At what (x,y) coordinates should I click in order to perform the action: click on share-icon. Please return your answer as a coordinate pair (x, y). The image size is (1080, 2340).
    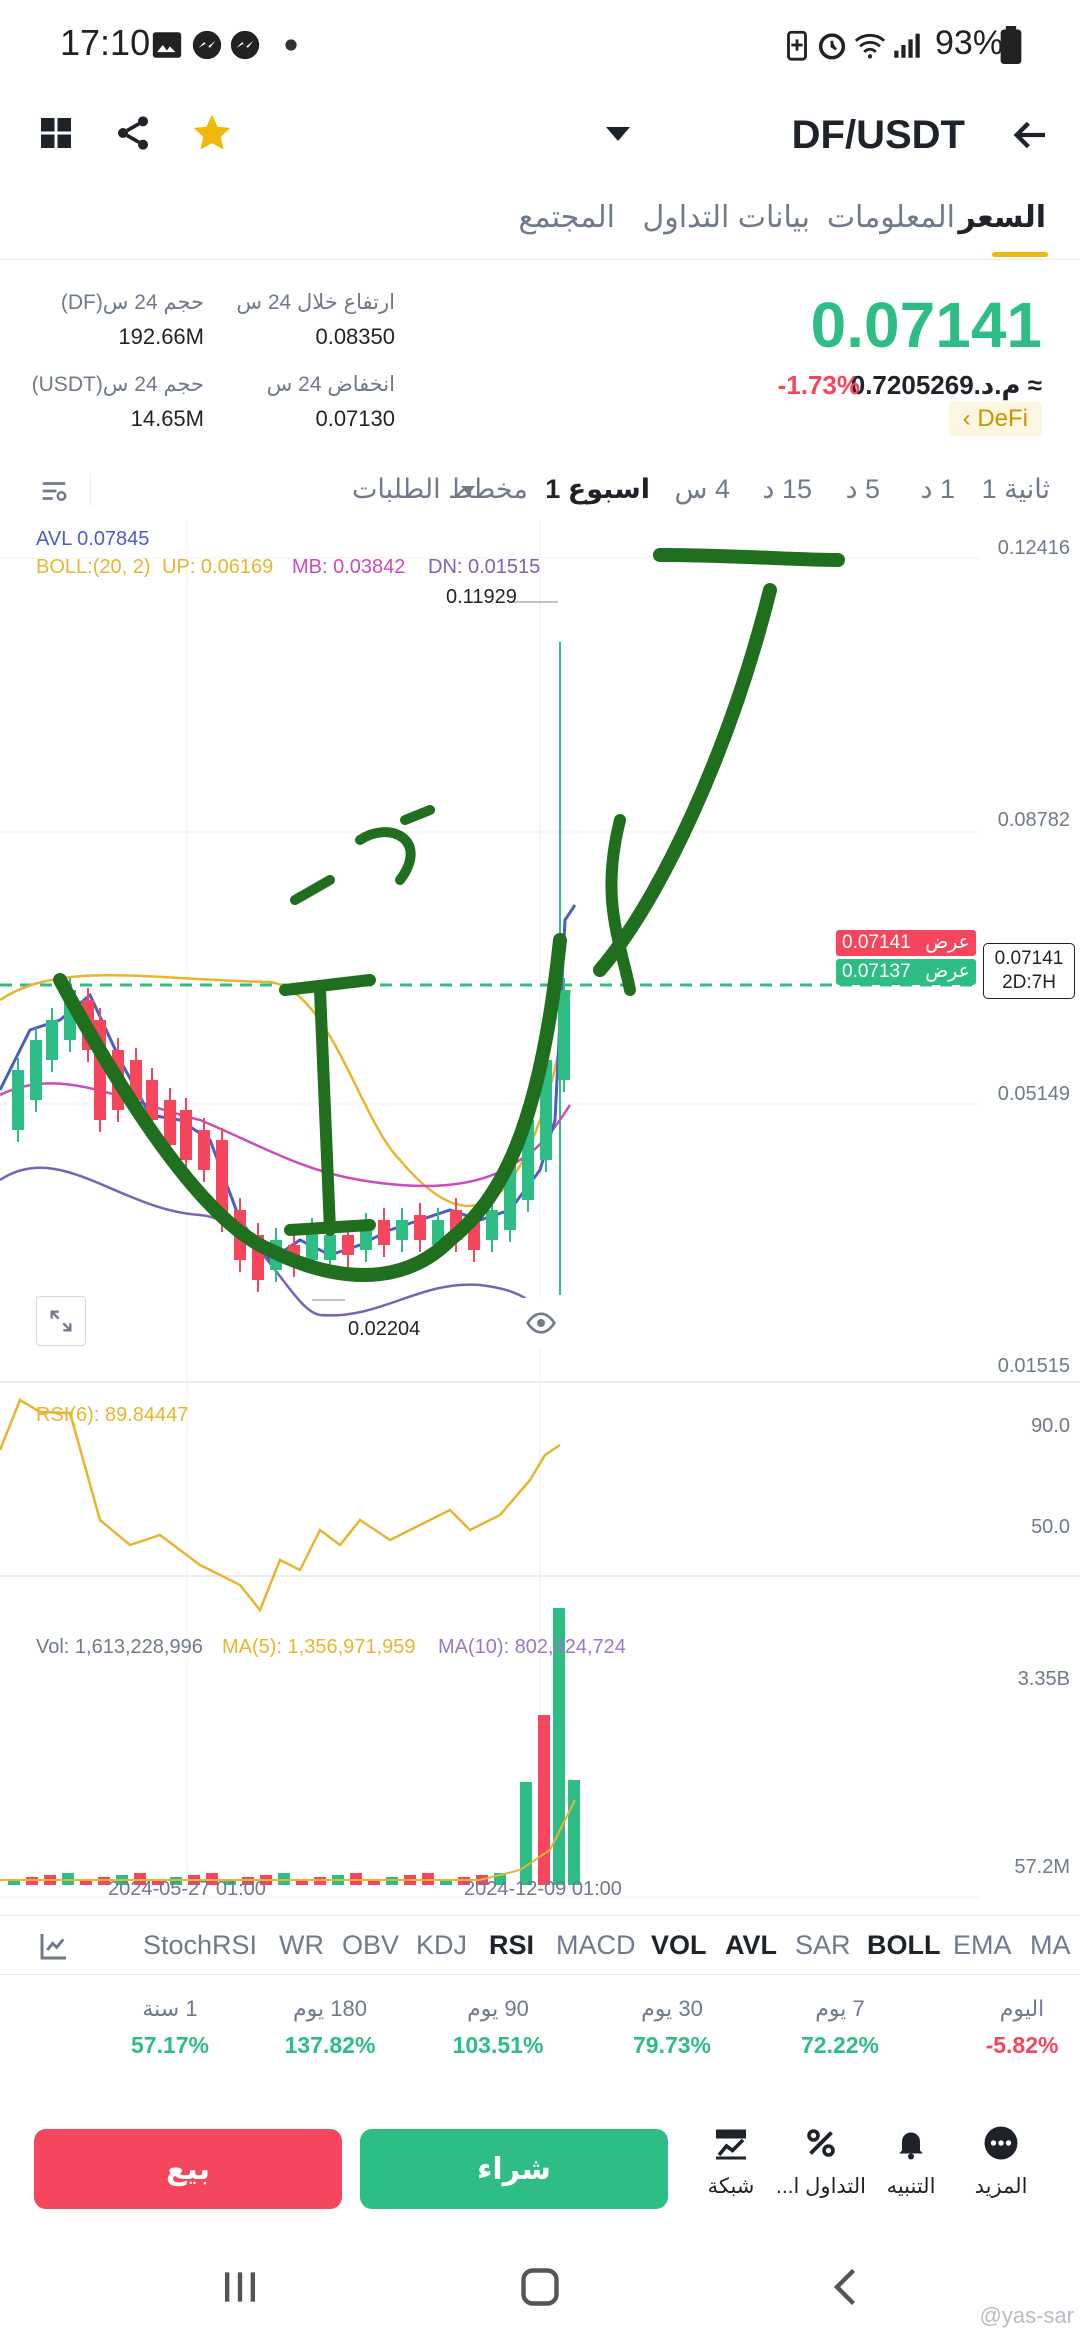
    Looking at the image, I should click on (133, 133).